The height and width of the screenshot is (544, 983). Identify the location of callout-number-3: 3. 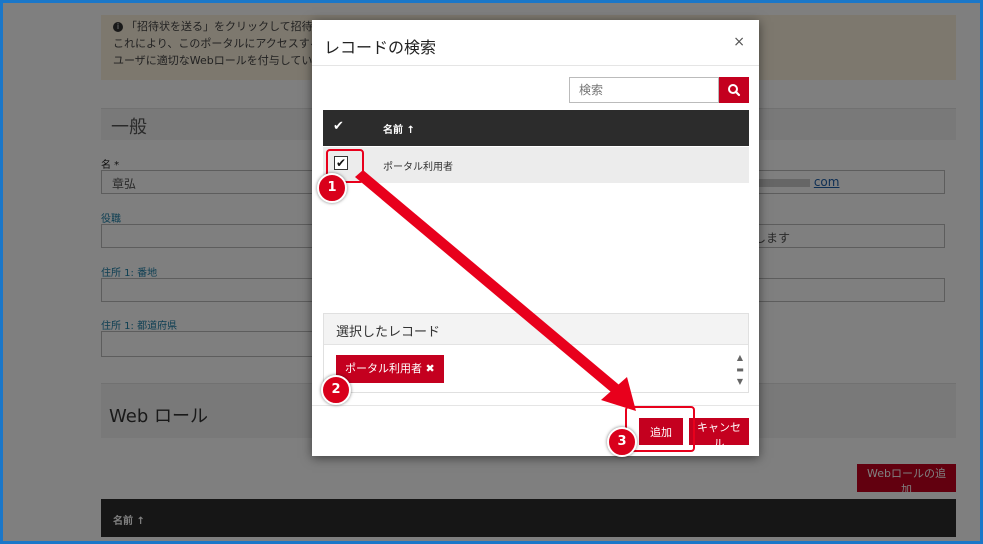
(622, 442).